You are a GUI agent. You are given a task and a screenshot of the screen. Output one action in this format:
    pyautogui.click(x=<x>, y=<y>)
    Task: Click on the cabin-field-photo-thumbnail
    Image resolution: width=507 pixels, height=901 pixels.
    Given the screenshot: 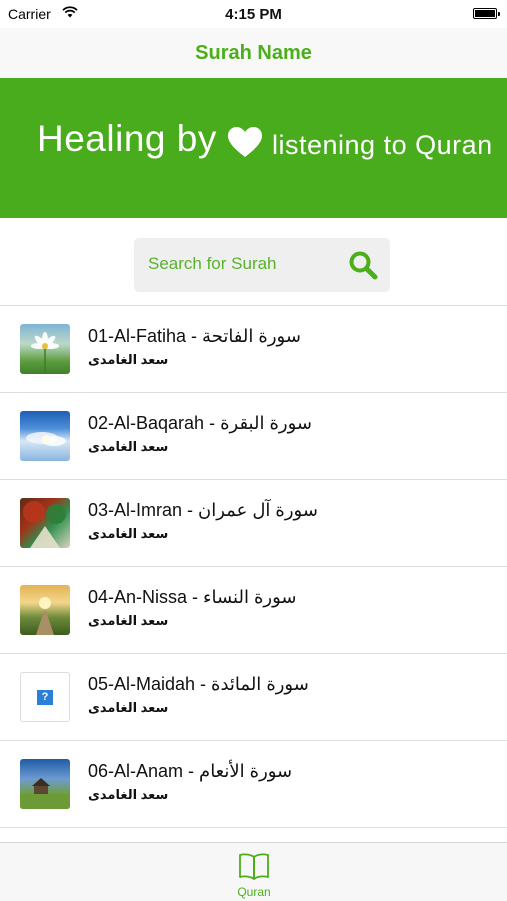 What is the action you would take?
    pyautogui.click(x=45, y=784)
    